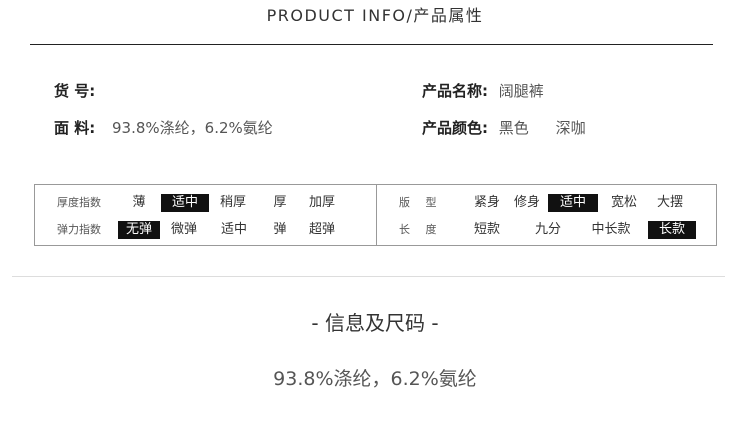  I want to click on spec-product-name: 产品名称: 阔腿裤, so click(483, 90).